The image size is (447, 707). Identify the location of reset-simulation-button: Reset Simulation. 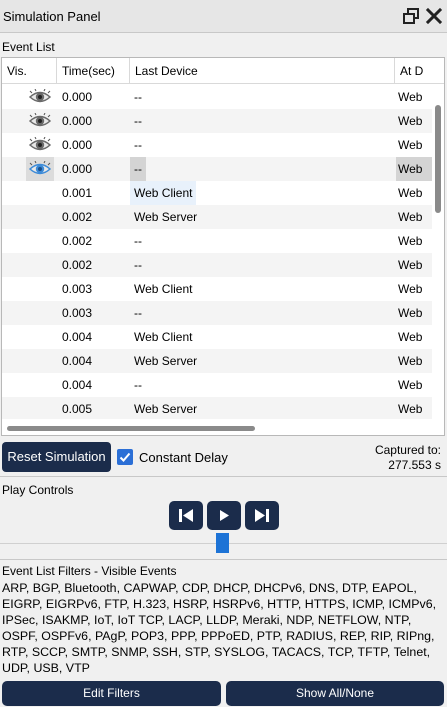
(56, 457).